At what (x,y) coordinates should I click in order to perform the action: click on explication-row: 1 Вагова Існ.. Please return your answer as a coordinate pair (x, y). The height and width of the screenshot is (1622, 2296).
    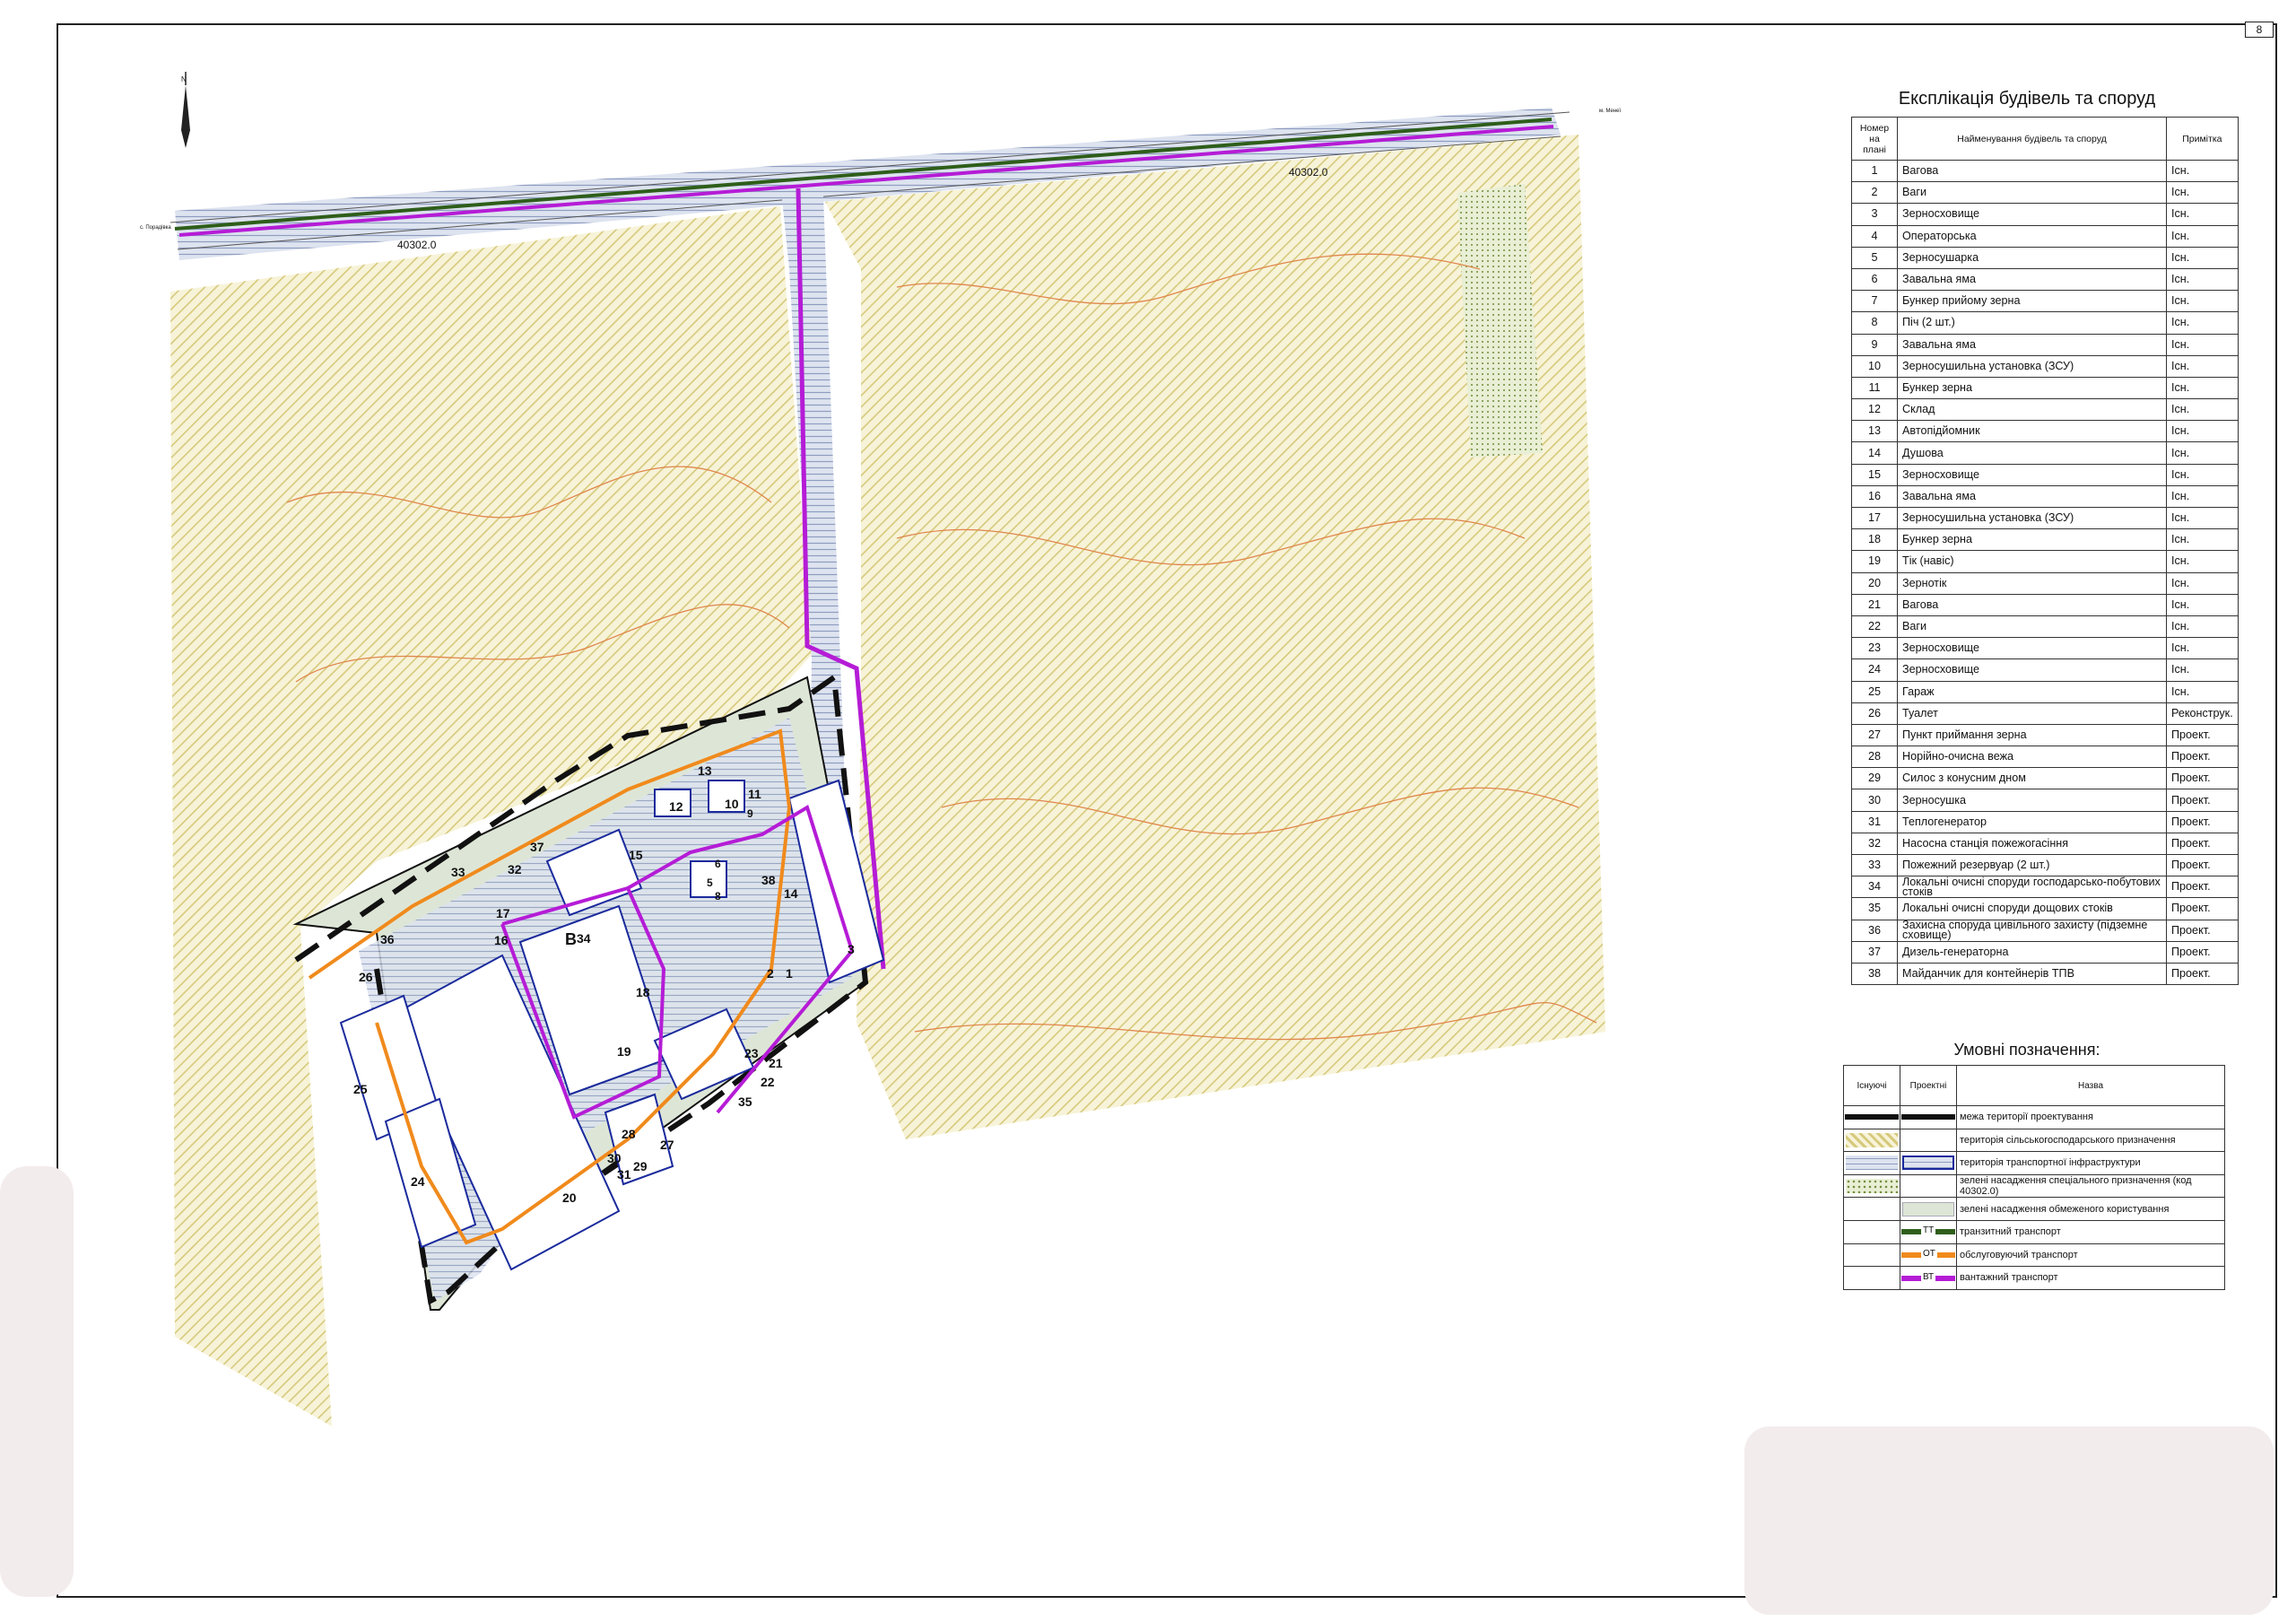
    Looking at the image, I should click on (2045, 171).